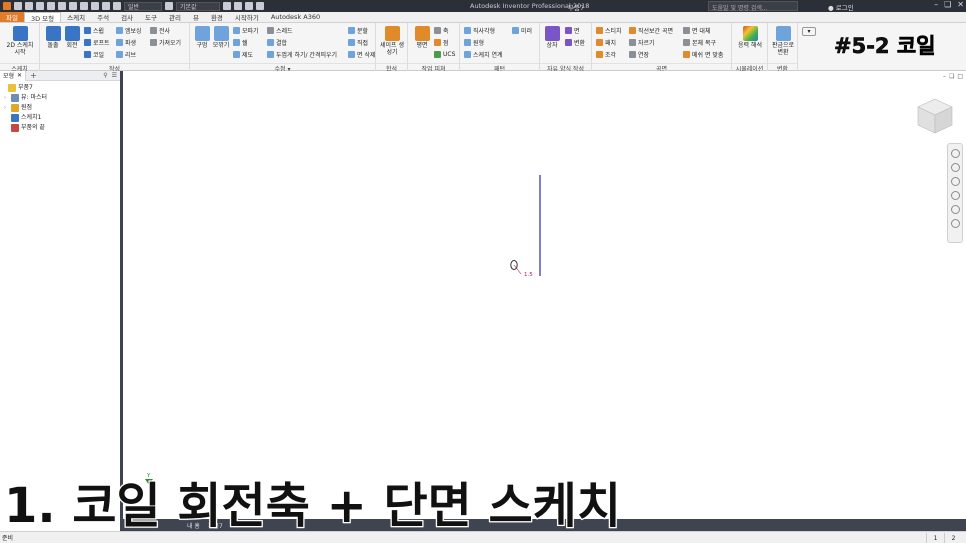 Image resolution: width=966 pixels, height=543 pixels. I want to click on point-button: 점, so click(441, 42).